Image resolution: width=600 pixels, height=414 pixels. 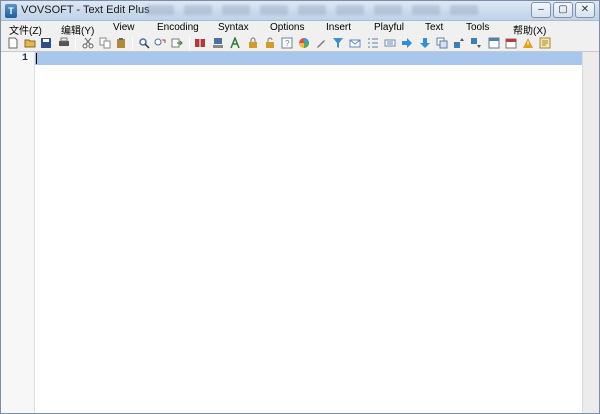 I want to click on replace-icon, so click(x=160, y=43).